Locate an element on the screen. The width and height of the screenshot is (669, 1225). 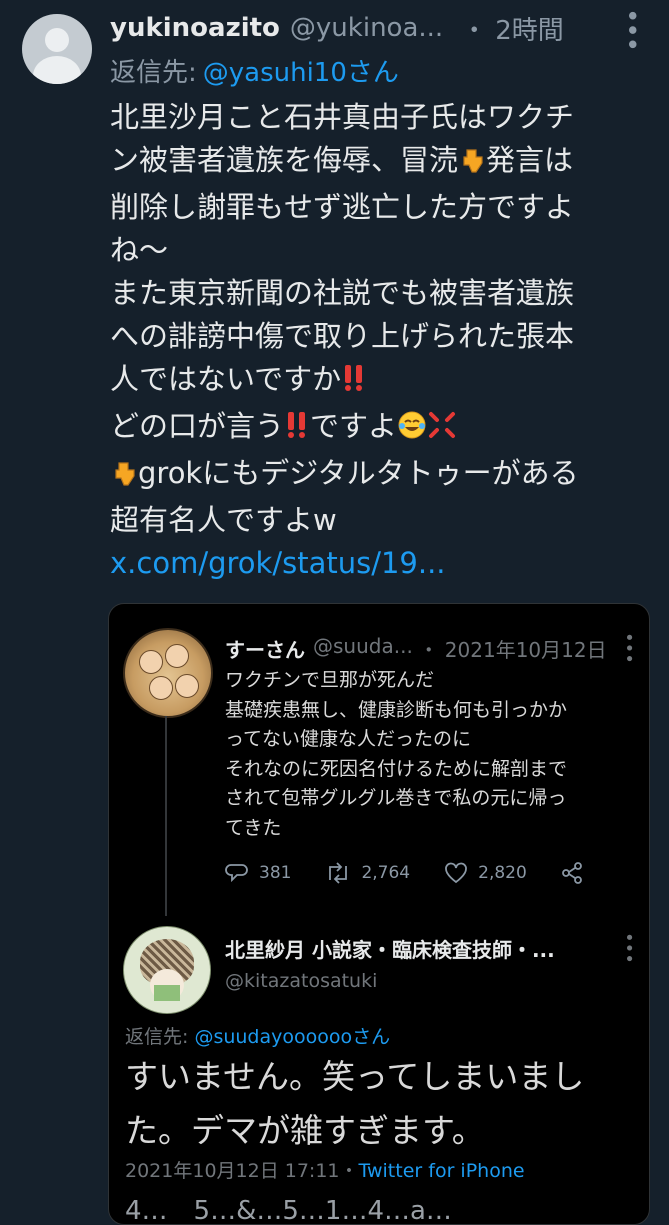
retweet-icon is located at coordinates (338, 873).